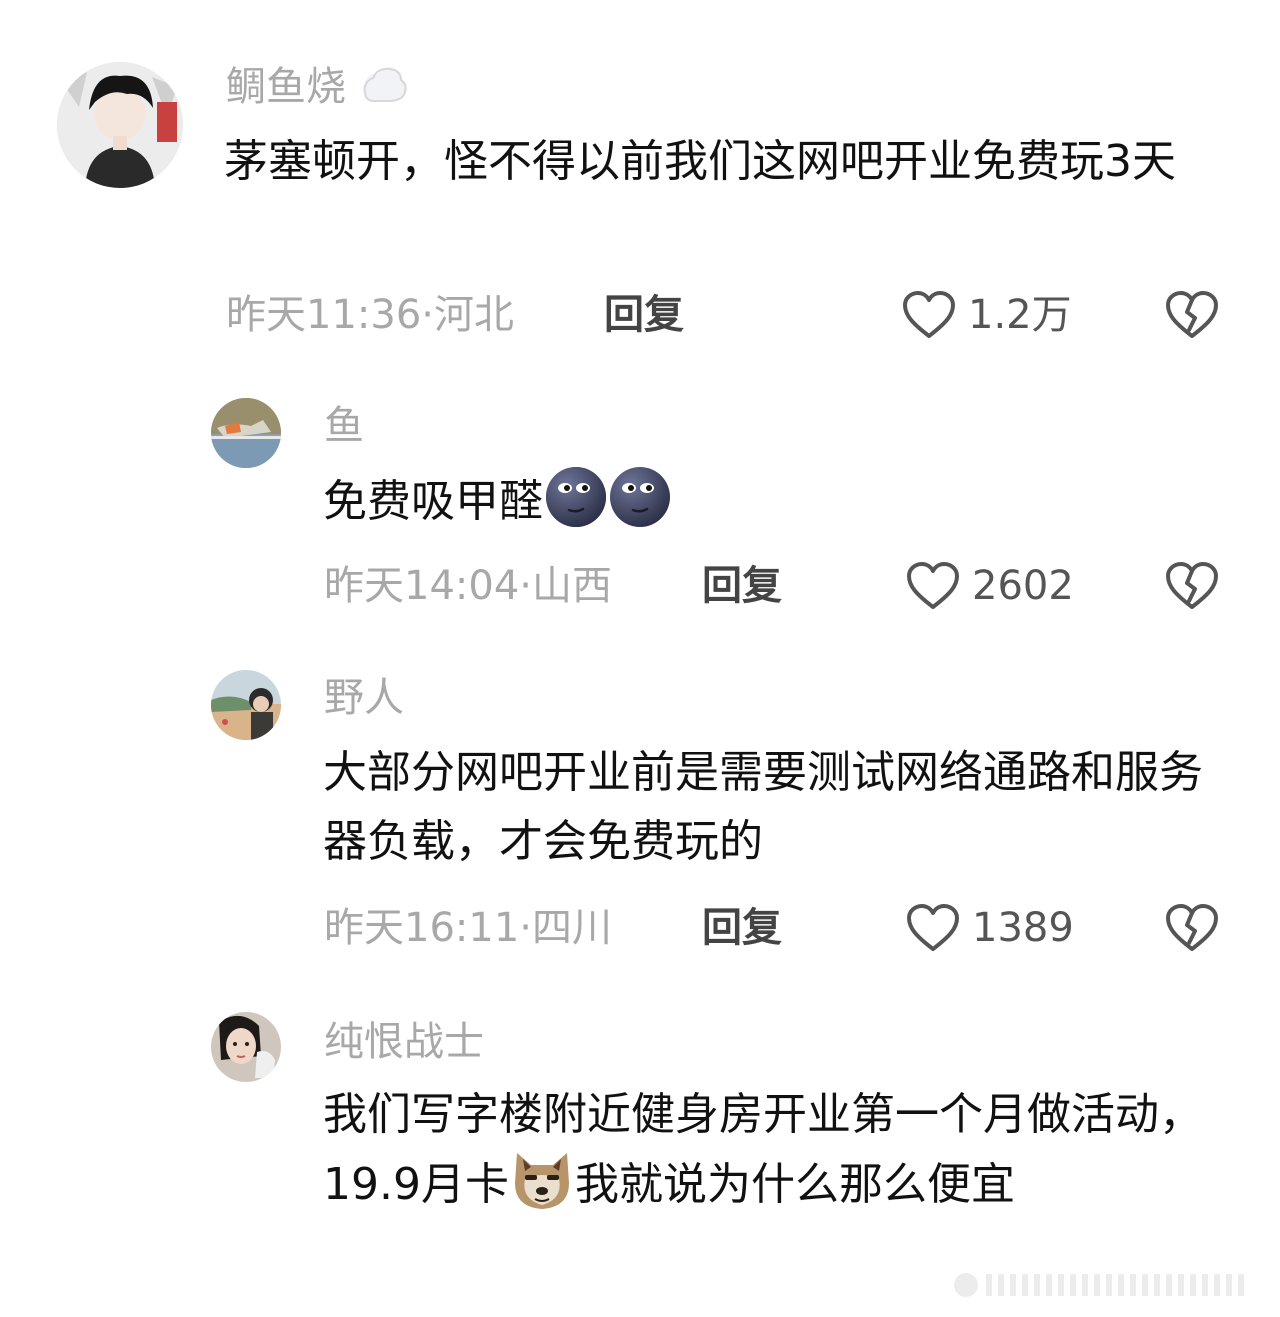 This screenshot has width=1280, height=1317. What do you see at coordinates (700, 161) in the screenshot?
I see `comment-text: 茅塞顿开，怪不得以前我们这网吧开业免费玩3天` at bounding box center [700, 161].